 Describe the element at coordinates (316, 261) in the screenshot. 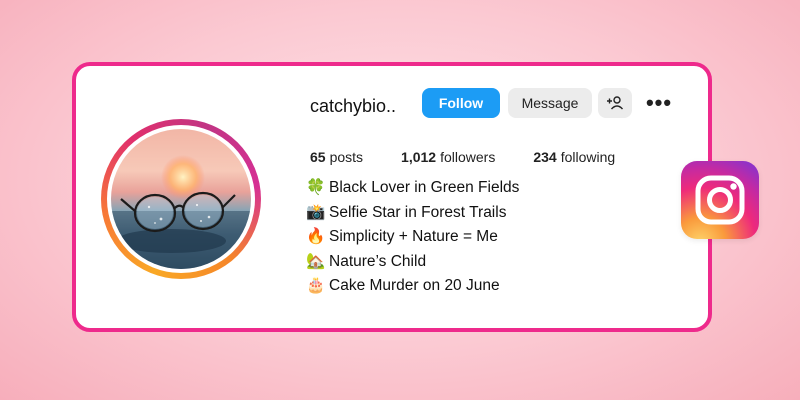

I see `house-garden-icon: 🏡` at that location.